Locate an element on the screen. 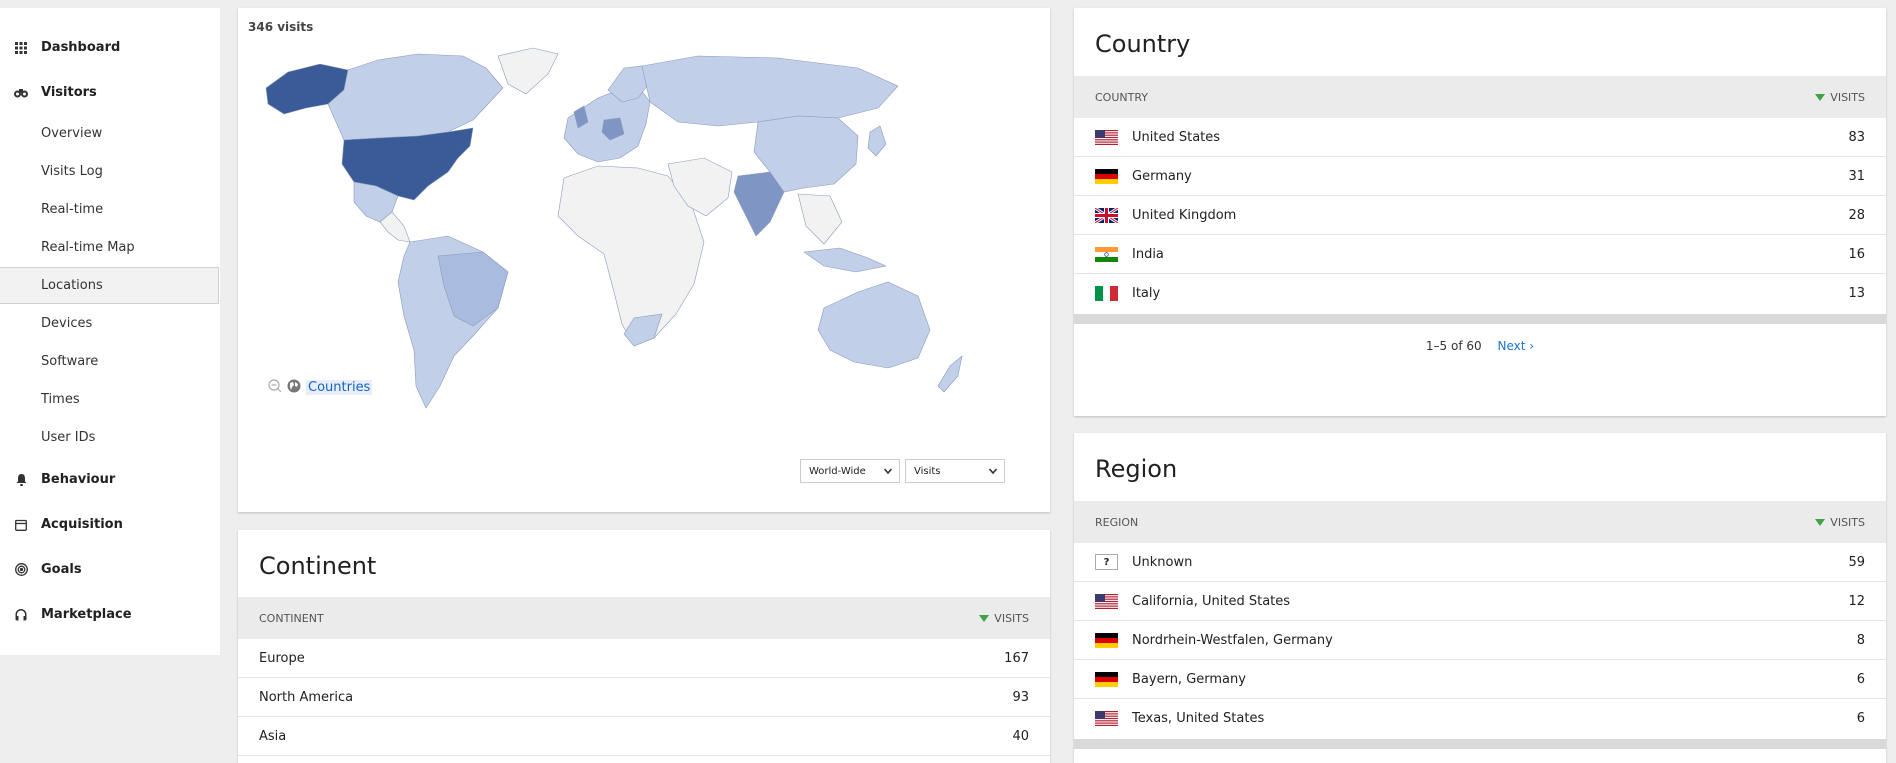  binoculars-icon is located at coordinates (21, 93).